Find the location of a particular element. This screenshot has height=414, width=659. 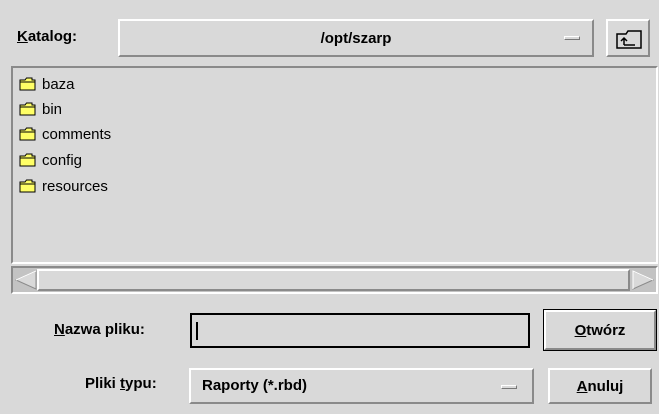

open-button: Otwórz is located at coordinates (600, 330).